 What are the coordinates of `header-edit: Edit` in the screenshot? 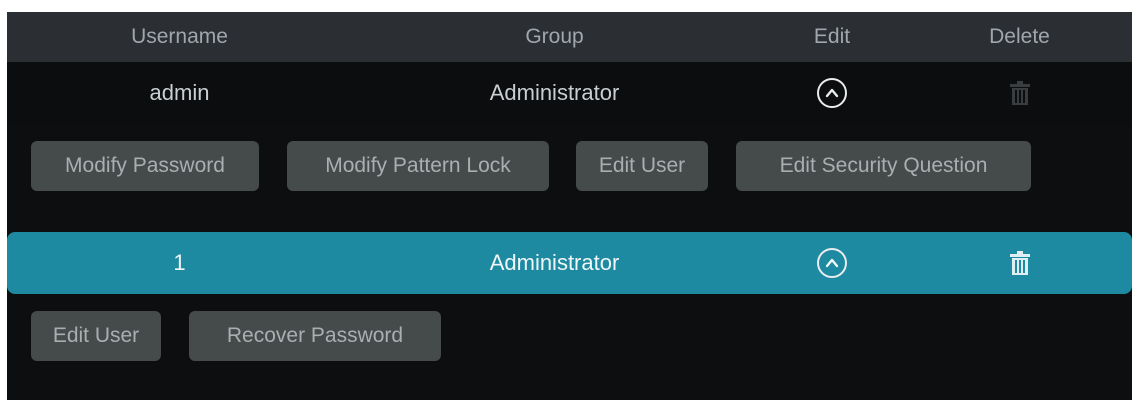 It's located at (832, 36).